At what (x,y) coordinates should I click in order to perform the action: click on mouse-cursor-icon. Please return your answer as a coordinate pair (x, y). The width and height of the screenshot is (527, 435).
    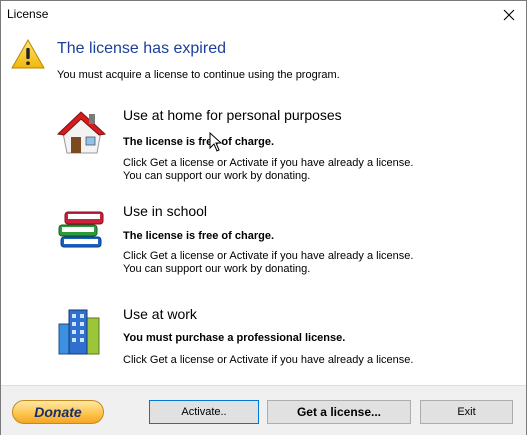
    Looking at the image, I should click on (216, 142).